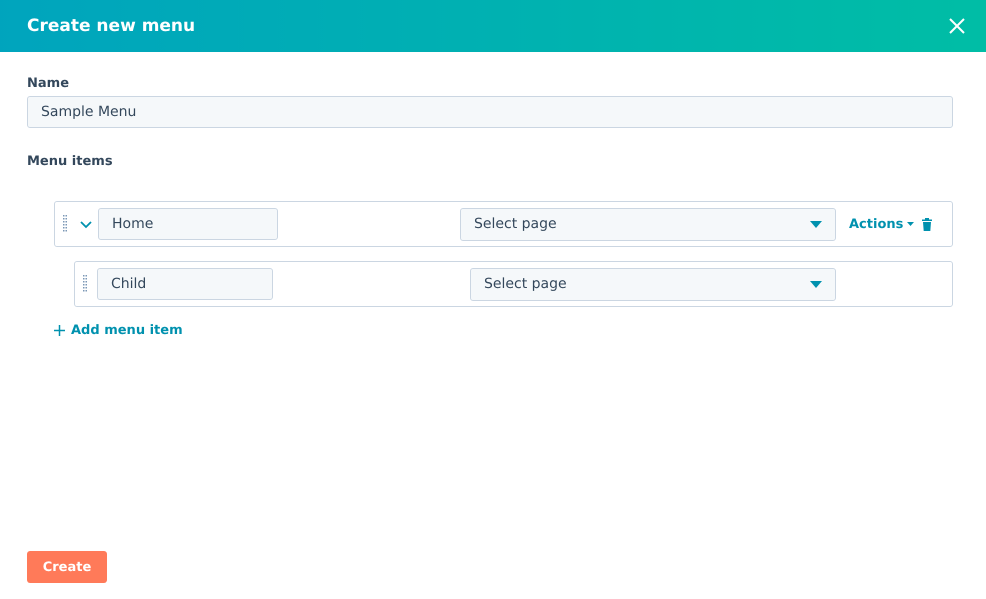 The height and width of the screenshot is (599, 986). I want to click on actions-menu: Actions, so click(881, 224).